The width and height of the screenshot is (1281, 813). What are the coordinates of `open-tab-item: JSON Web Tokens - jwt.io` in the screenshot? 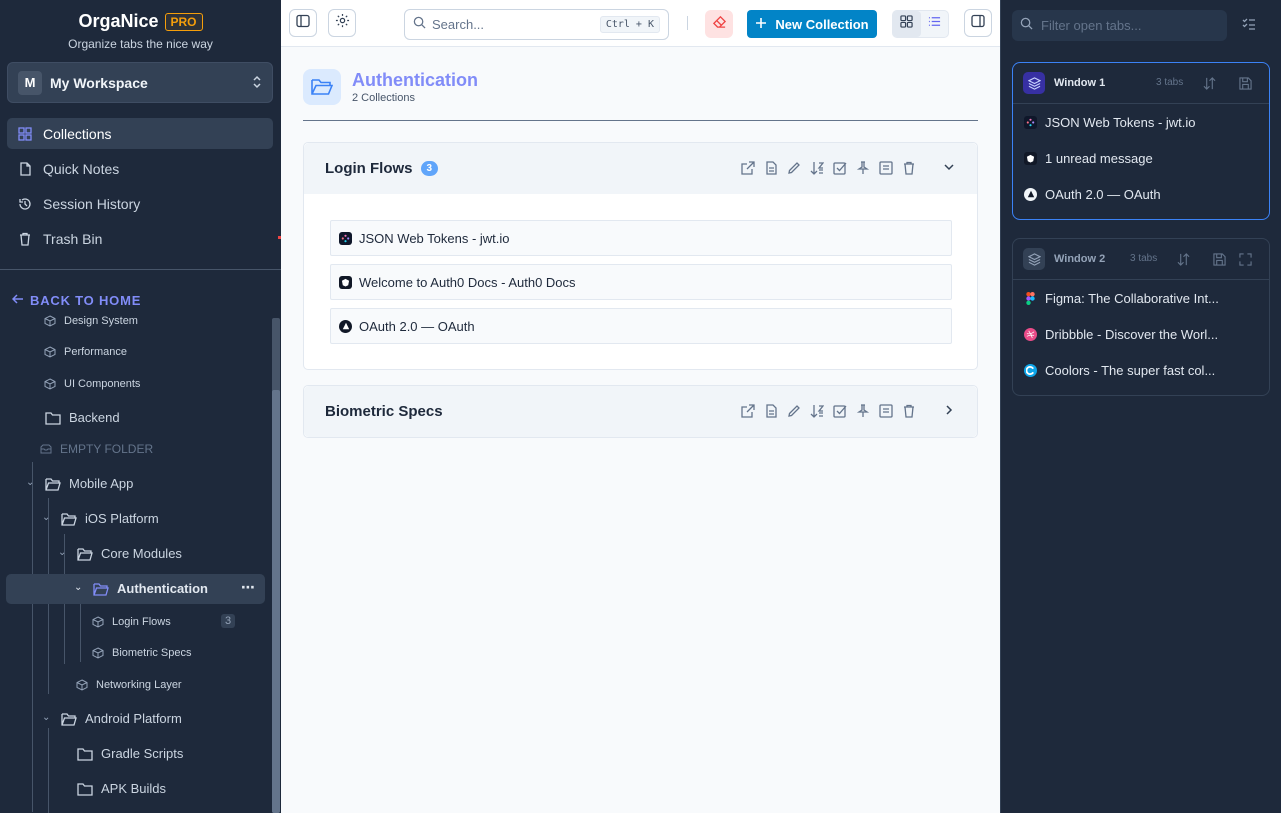 It's located at (1141, 122).